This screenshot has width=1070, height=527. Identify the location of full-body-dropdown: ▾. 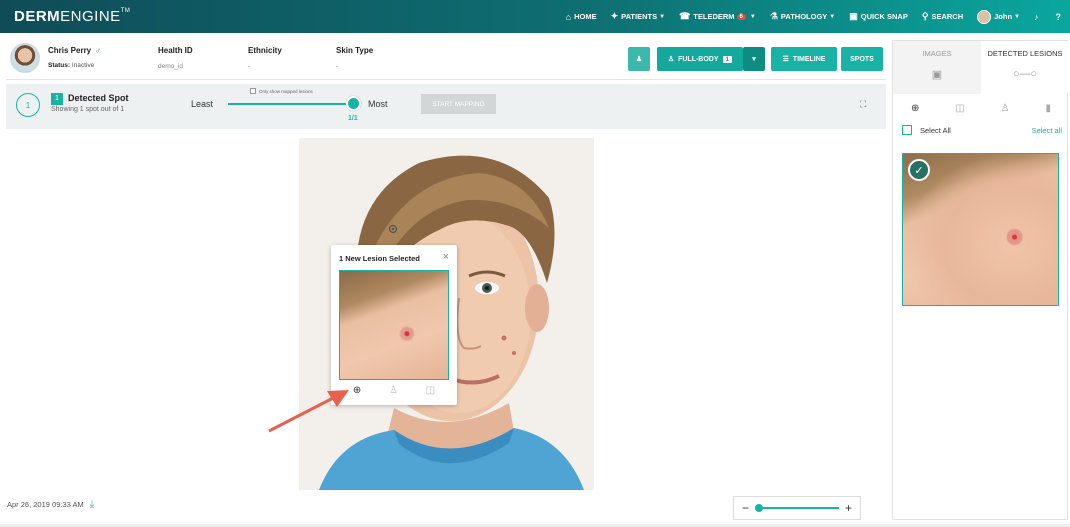
(754, 59).